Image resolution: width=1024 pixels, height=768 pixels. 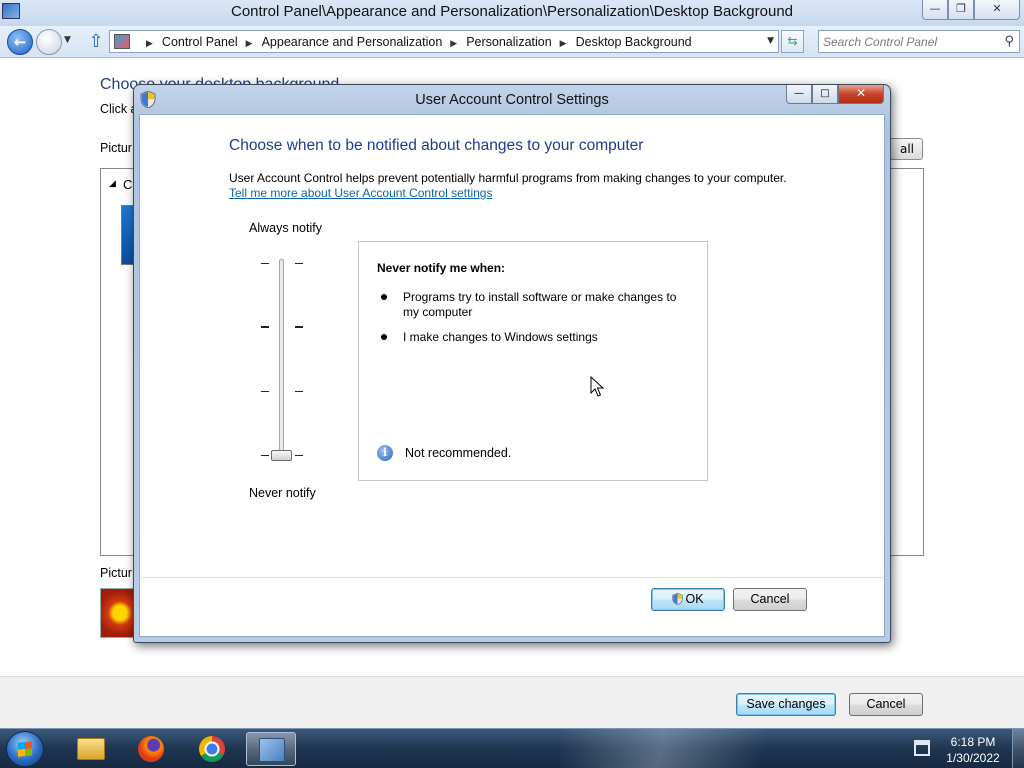 What do you see at coordinates (799, 94) in the screenshot?
I see `uac-minimize-button: —` at bounding box center [799, 94].